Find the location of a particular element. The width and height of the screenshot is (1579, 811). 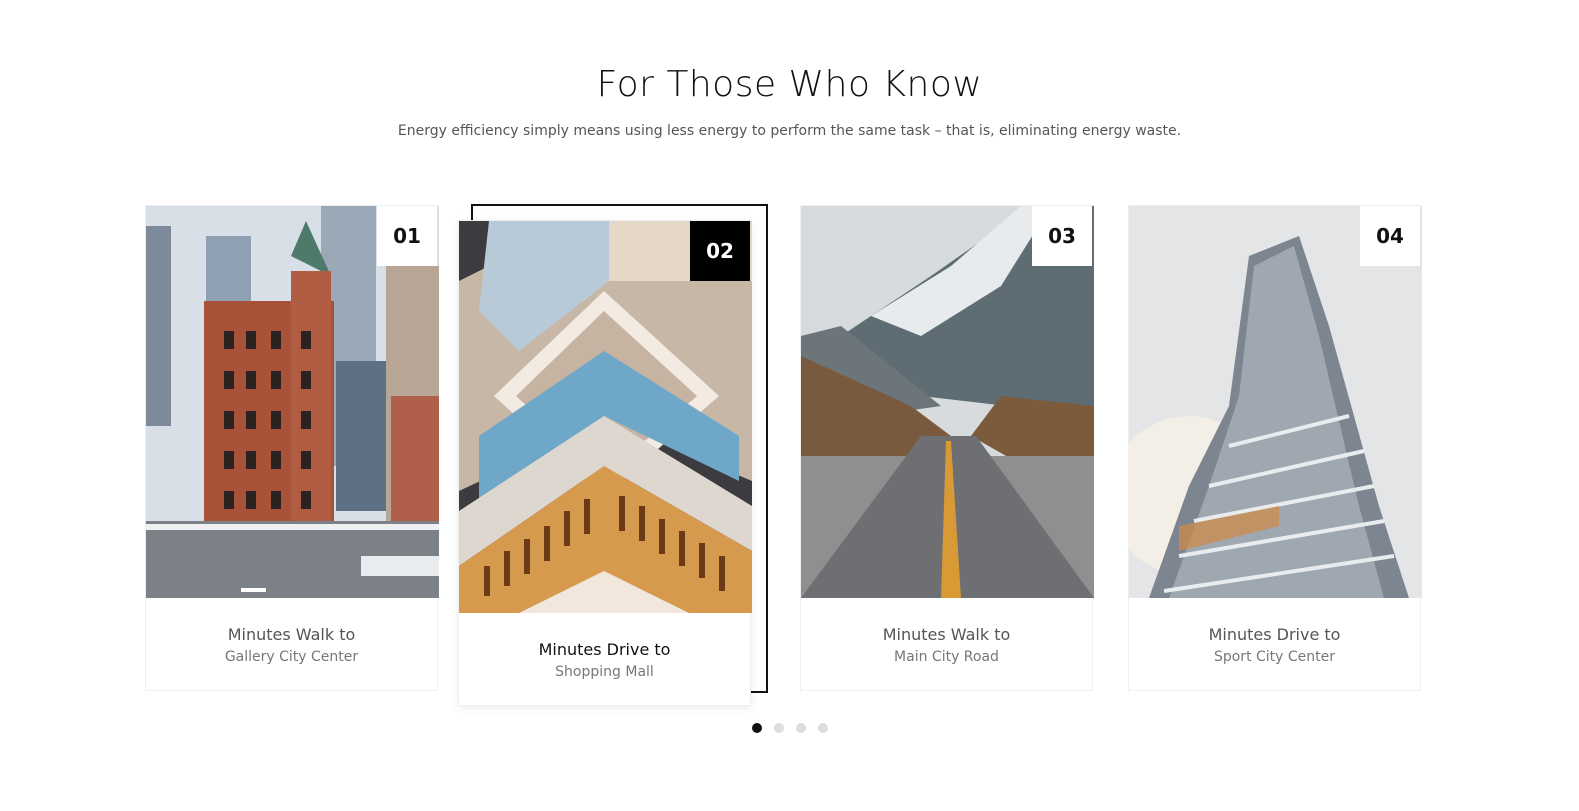

location-card-2: 02 Minutes Drive to Shopping Mall is located at coordinates (605, 463).